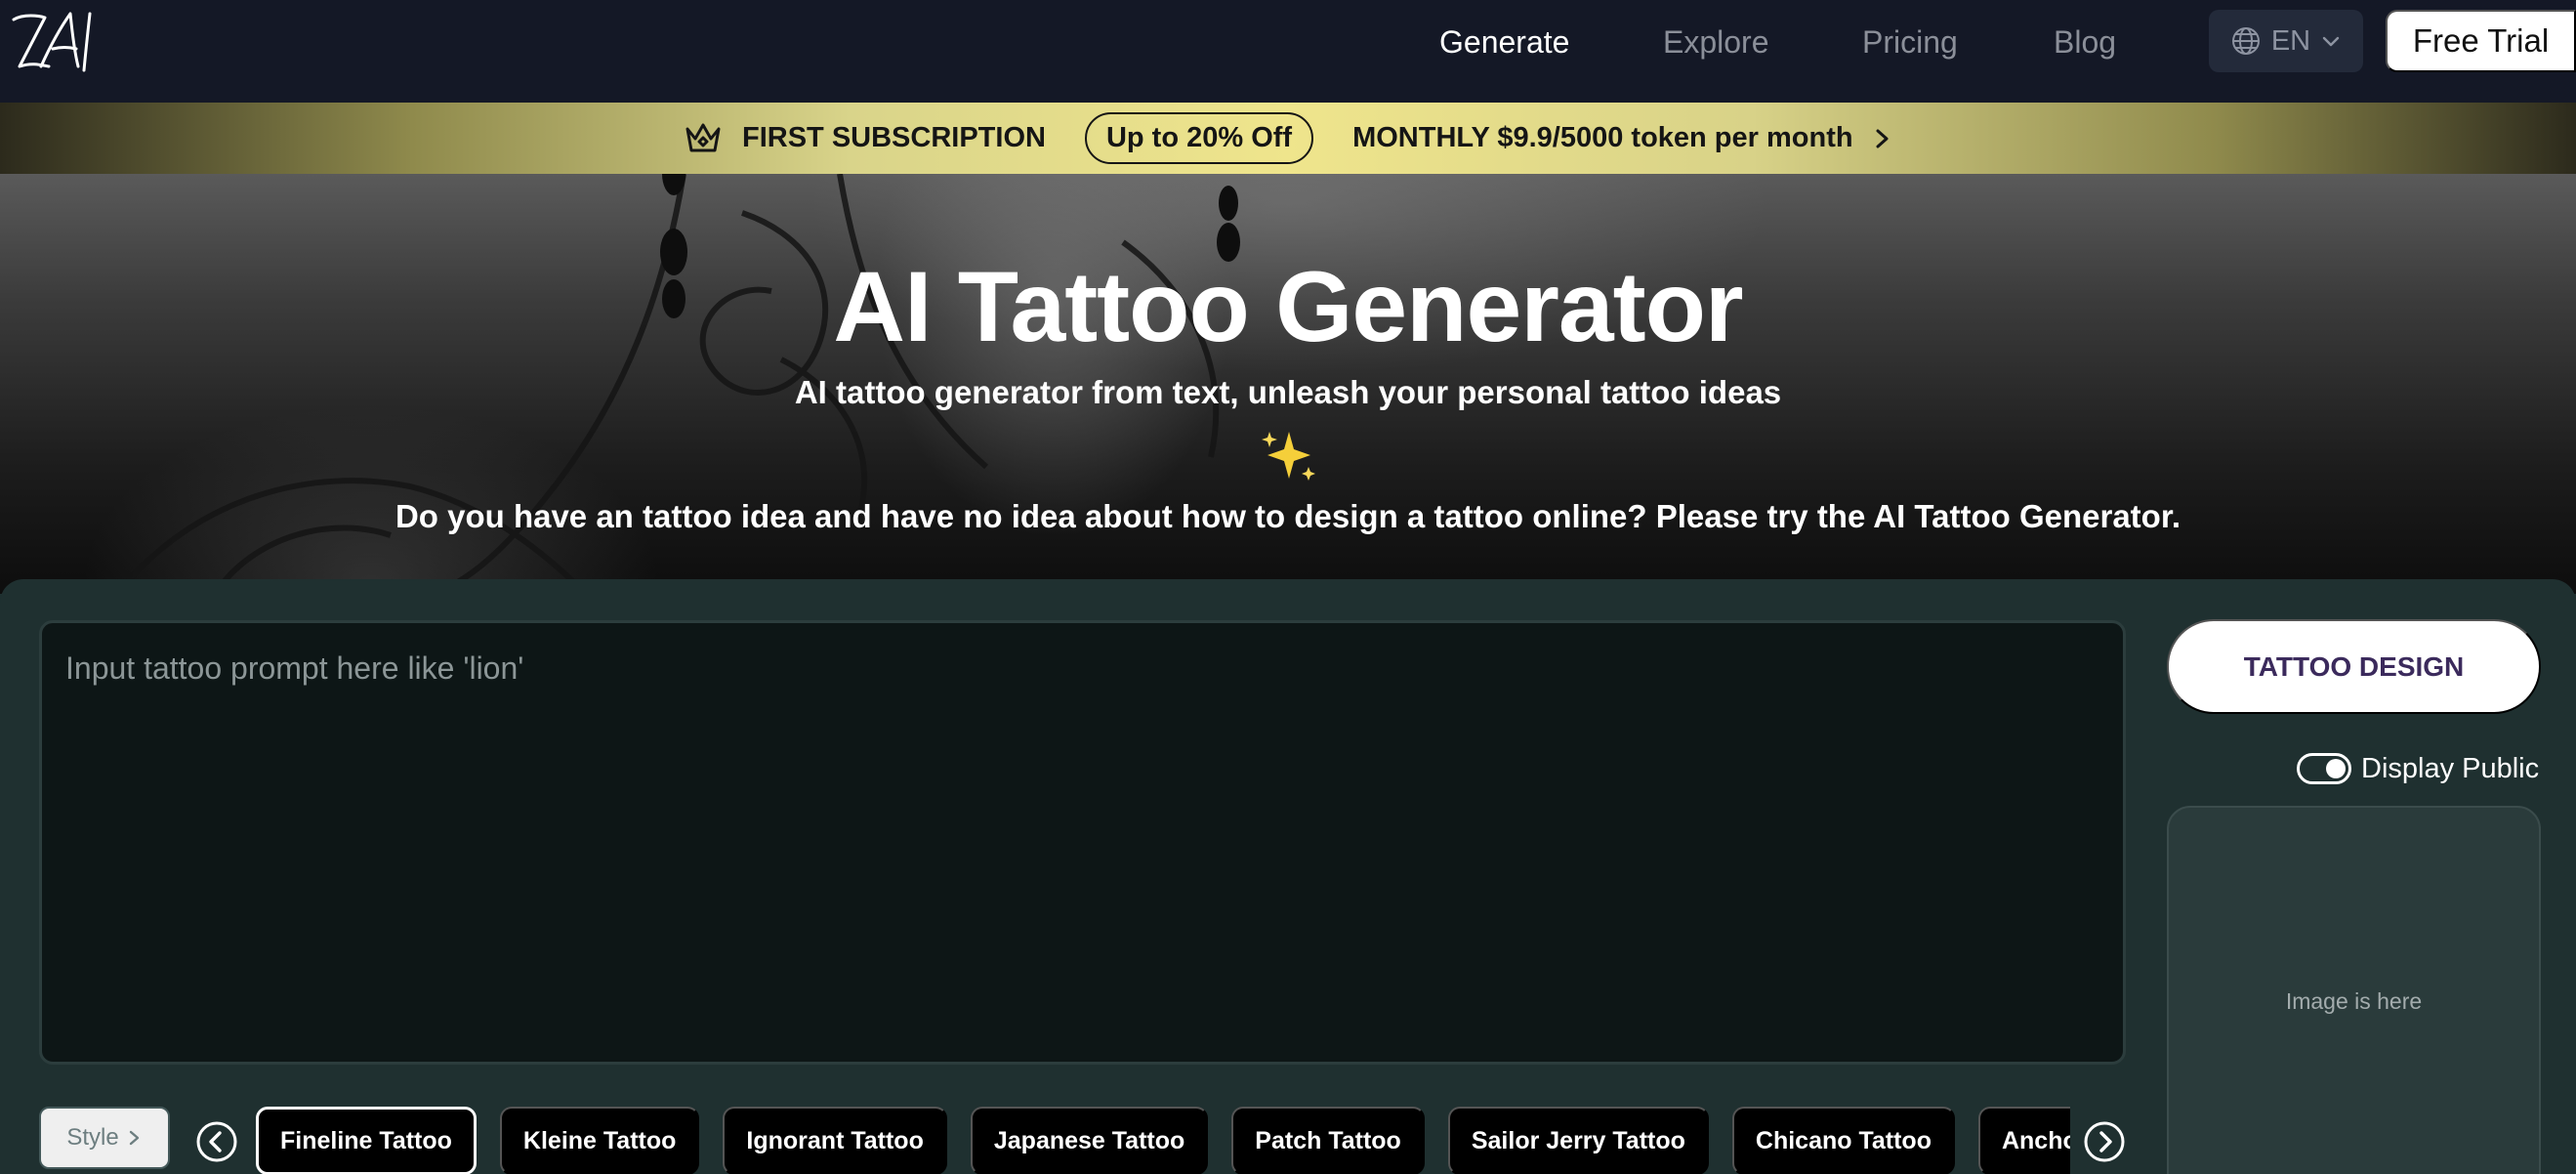 This screenshot has height=1174, width=2576. I want to click on chevron-right-circle-icon, so click(2104, 1141).